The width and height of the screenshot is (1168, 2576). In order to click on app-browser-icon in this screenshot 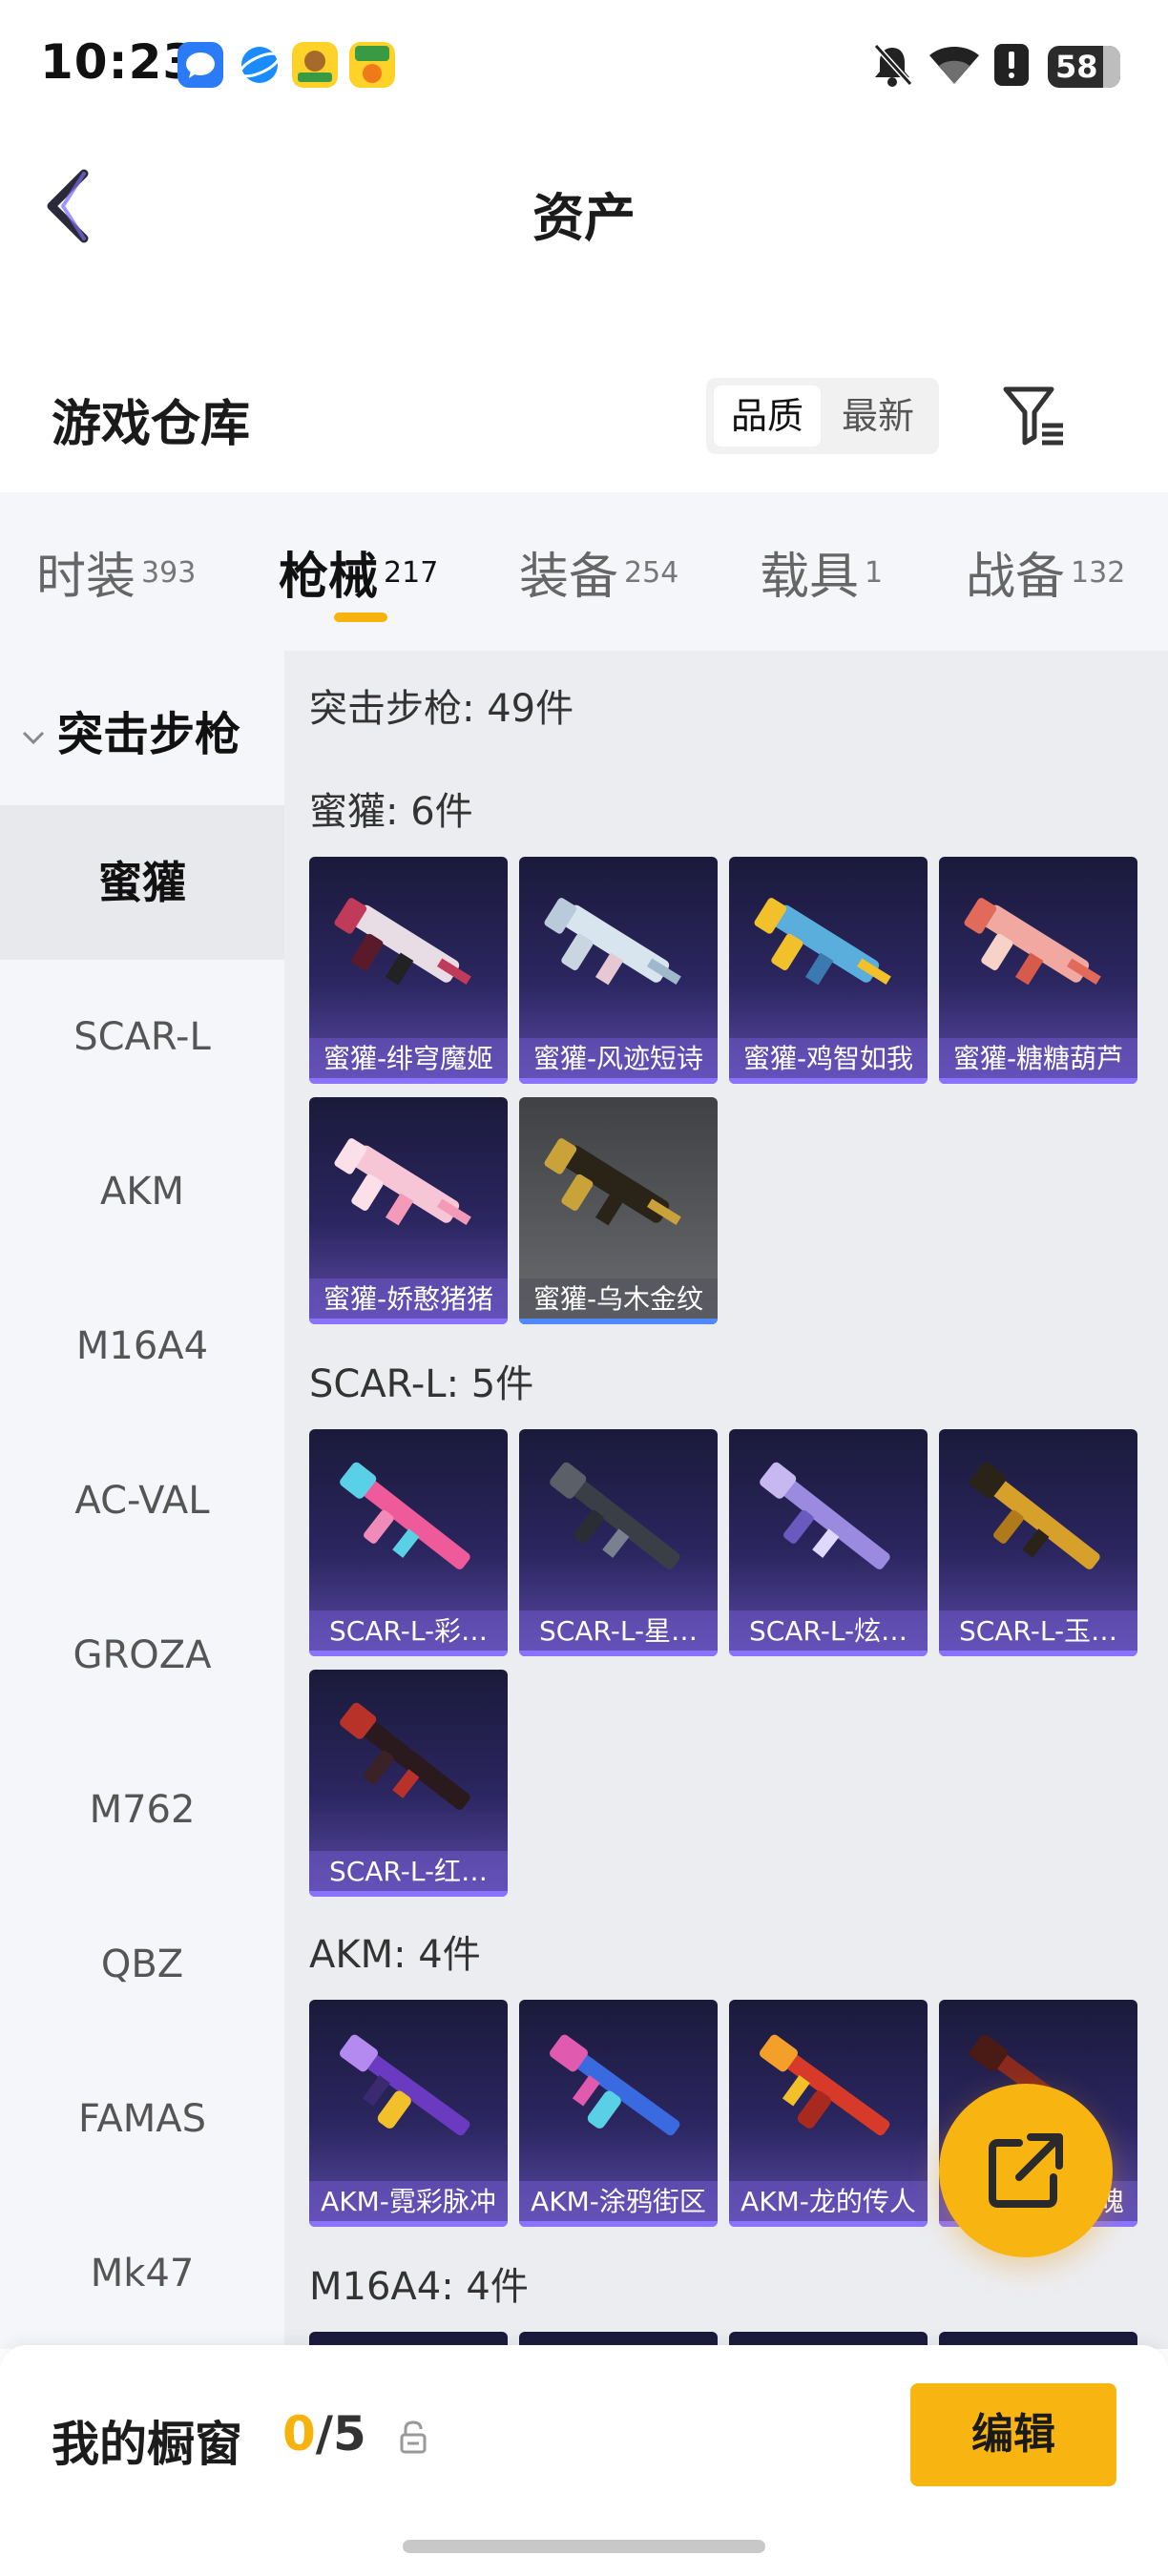, I will do `click(259, 65)`.